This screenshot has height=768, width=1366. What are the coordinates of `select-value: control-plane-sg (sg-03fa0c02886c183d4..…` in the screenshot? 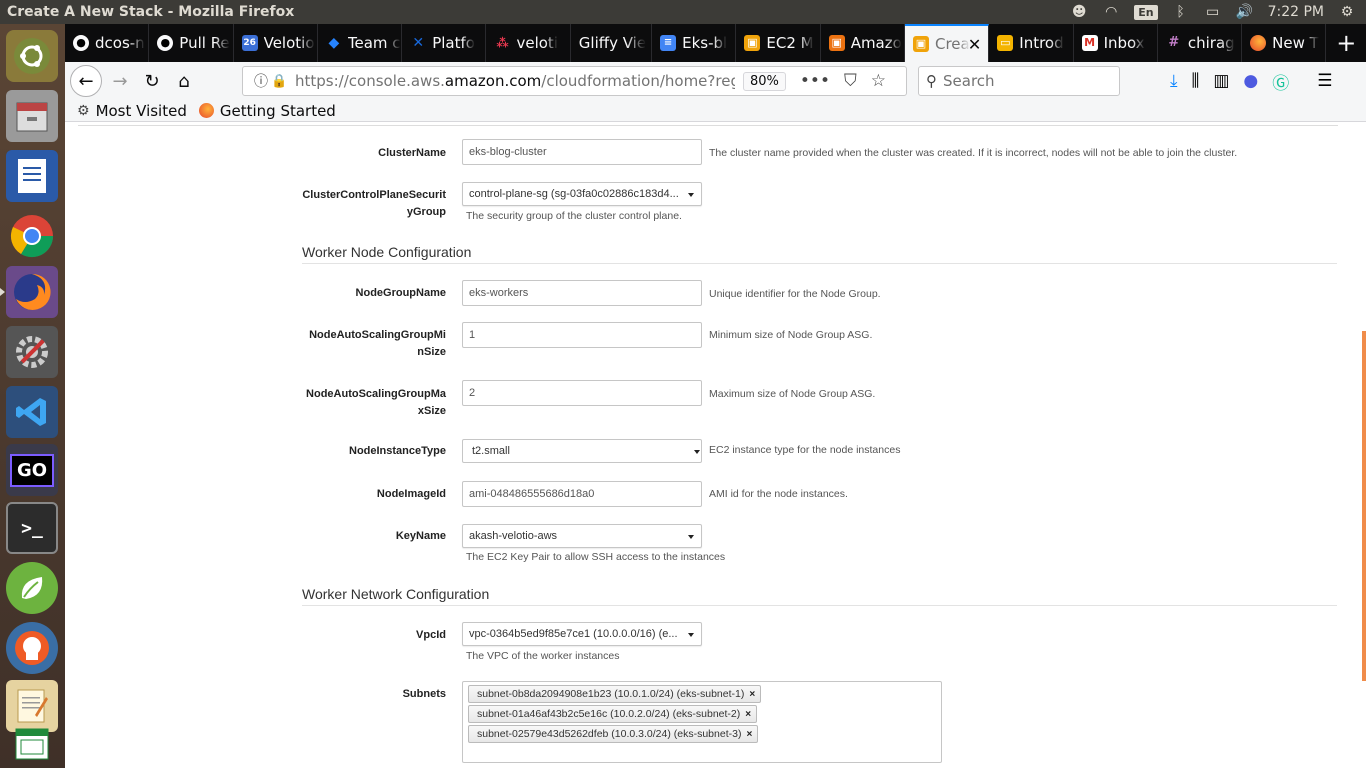 It's located at (574, 194).